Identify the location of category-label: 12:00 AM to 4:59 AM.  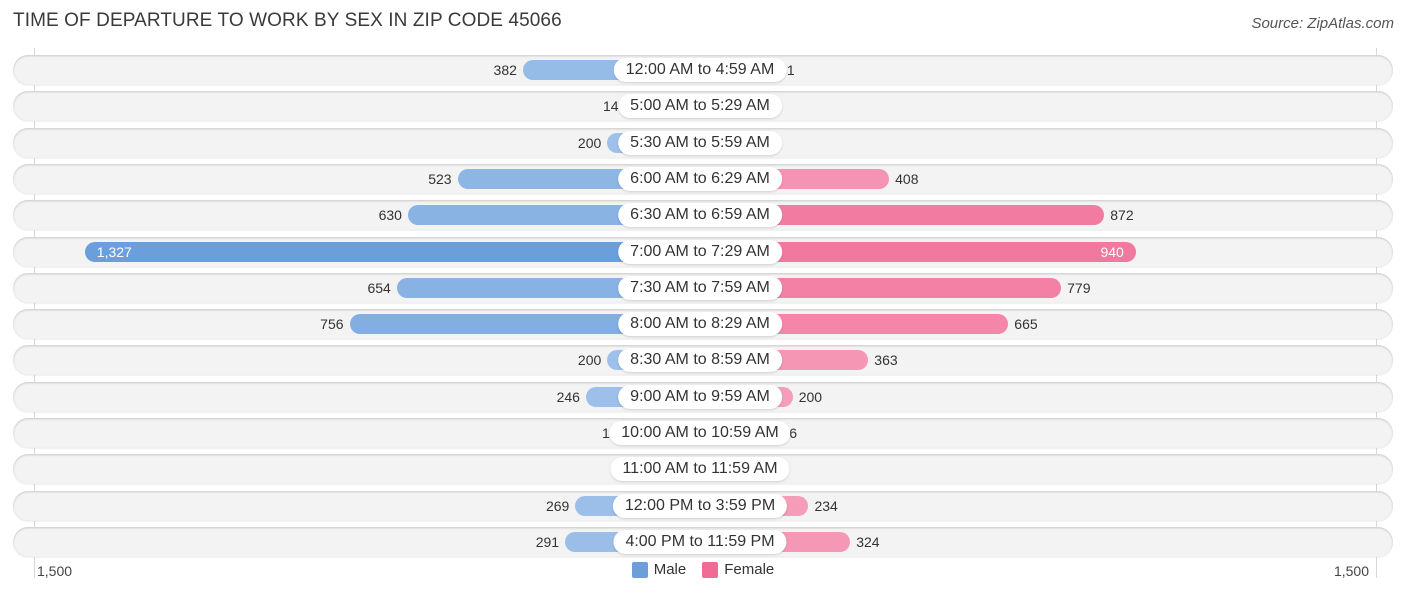
(700, 70).